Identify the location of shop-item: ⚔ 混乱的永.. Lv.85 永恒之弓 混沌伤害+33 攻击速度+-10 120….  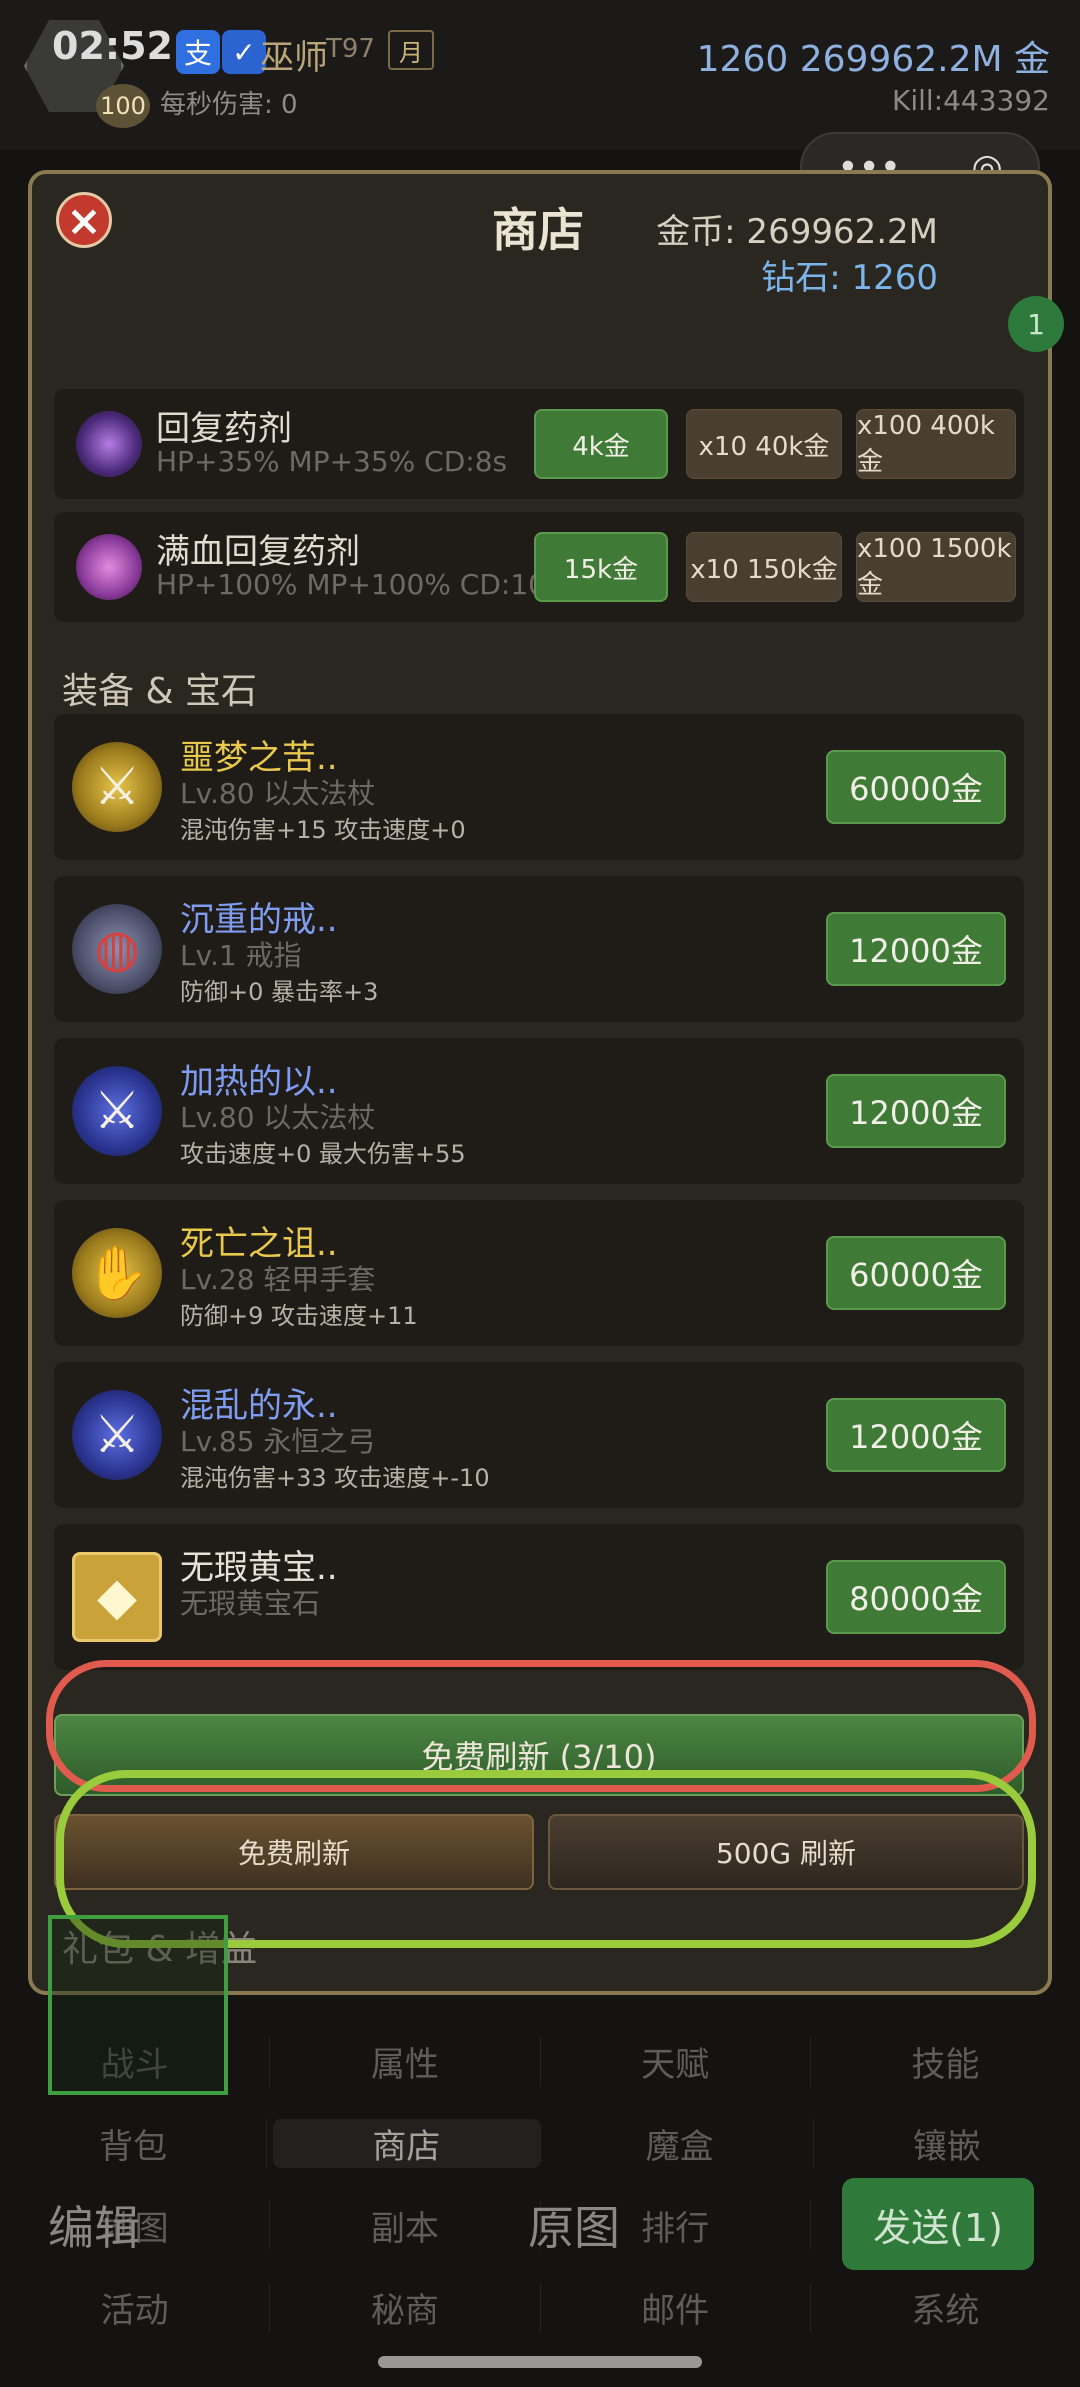
(539, 1435).